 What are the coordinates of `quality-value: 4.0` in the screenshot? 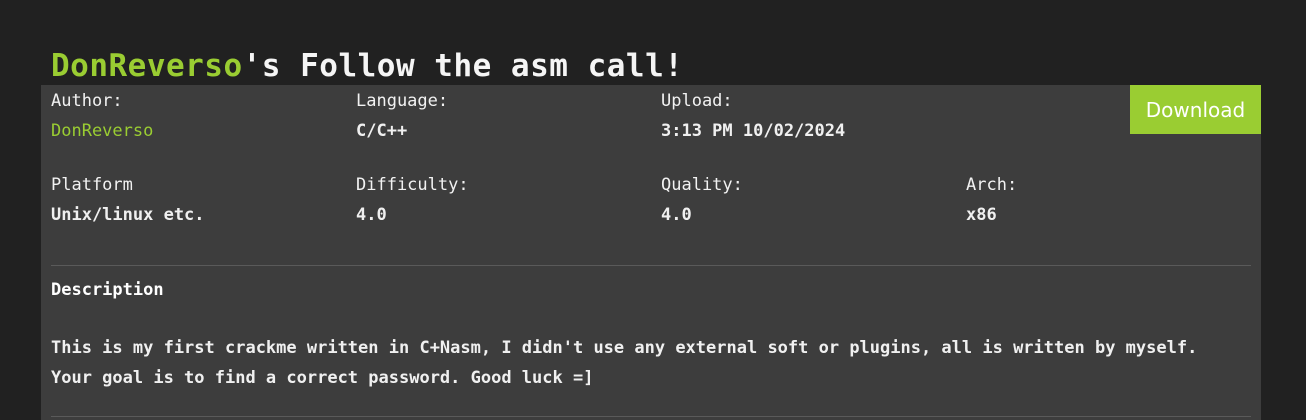 It's located at (676, 215).